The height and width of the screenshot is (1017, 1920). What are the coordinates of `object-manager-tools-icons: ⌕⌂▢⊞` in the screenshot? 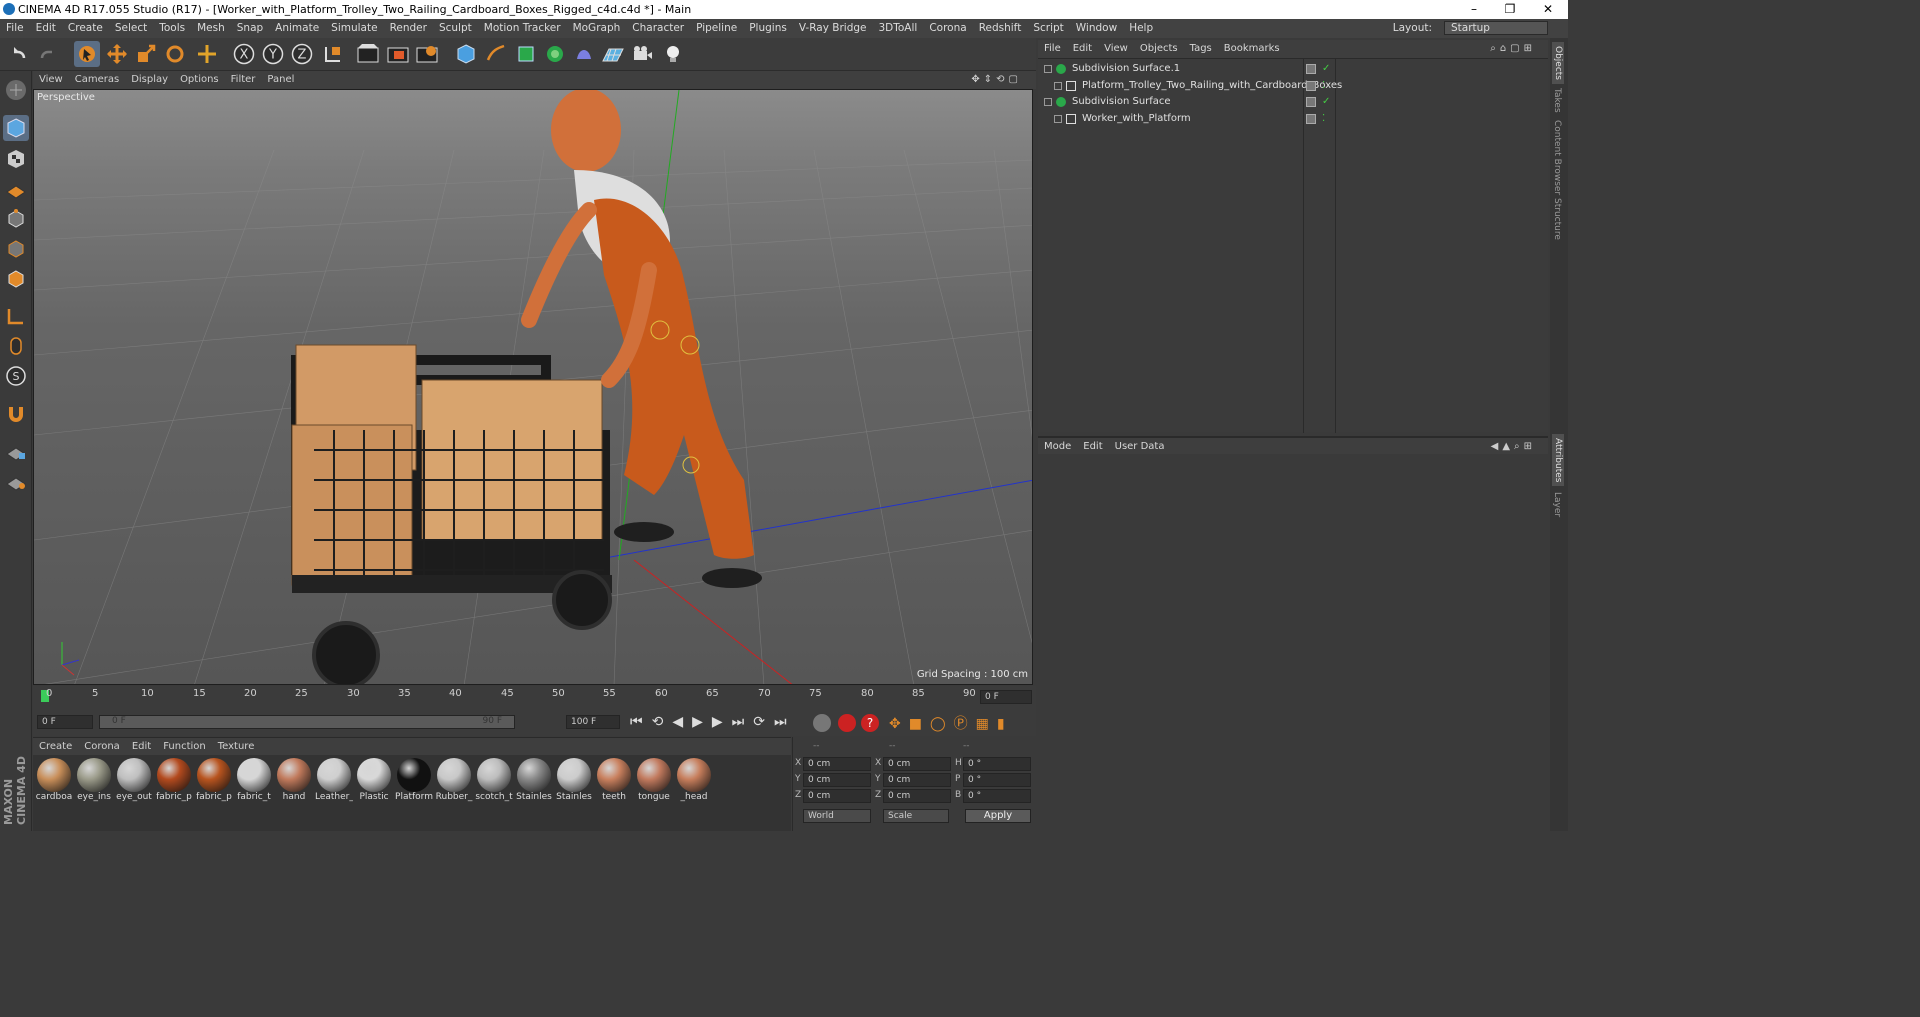 It's located at (1513, 49).